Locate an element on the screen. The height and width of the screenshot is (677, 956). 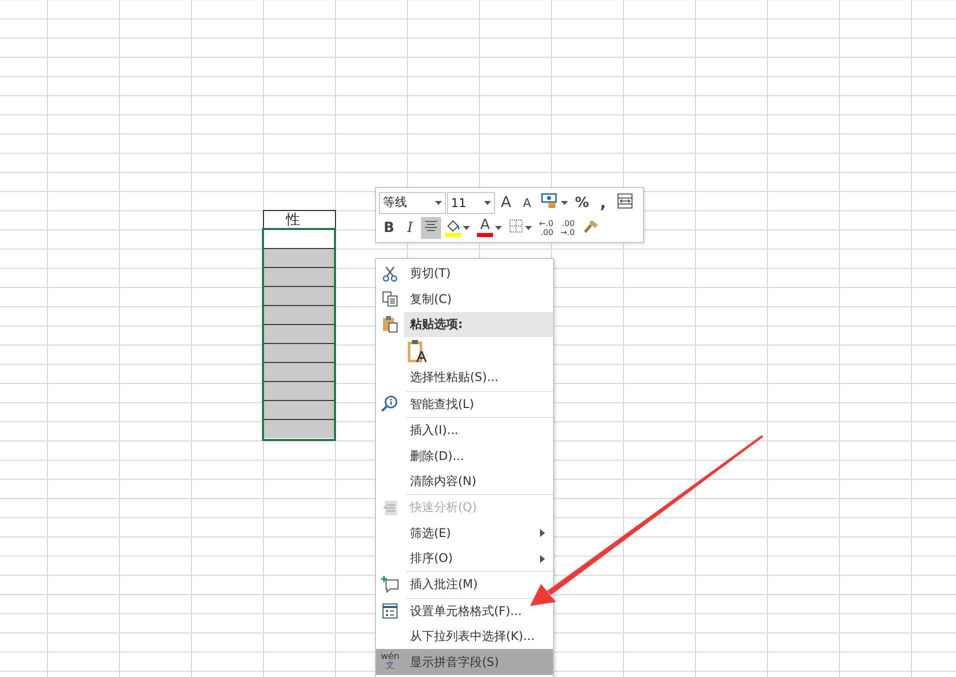
menu-item: 排序(O) is located at coordinates (464, 559).